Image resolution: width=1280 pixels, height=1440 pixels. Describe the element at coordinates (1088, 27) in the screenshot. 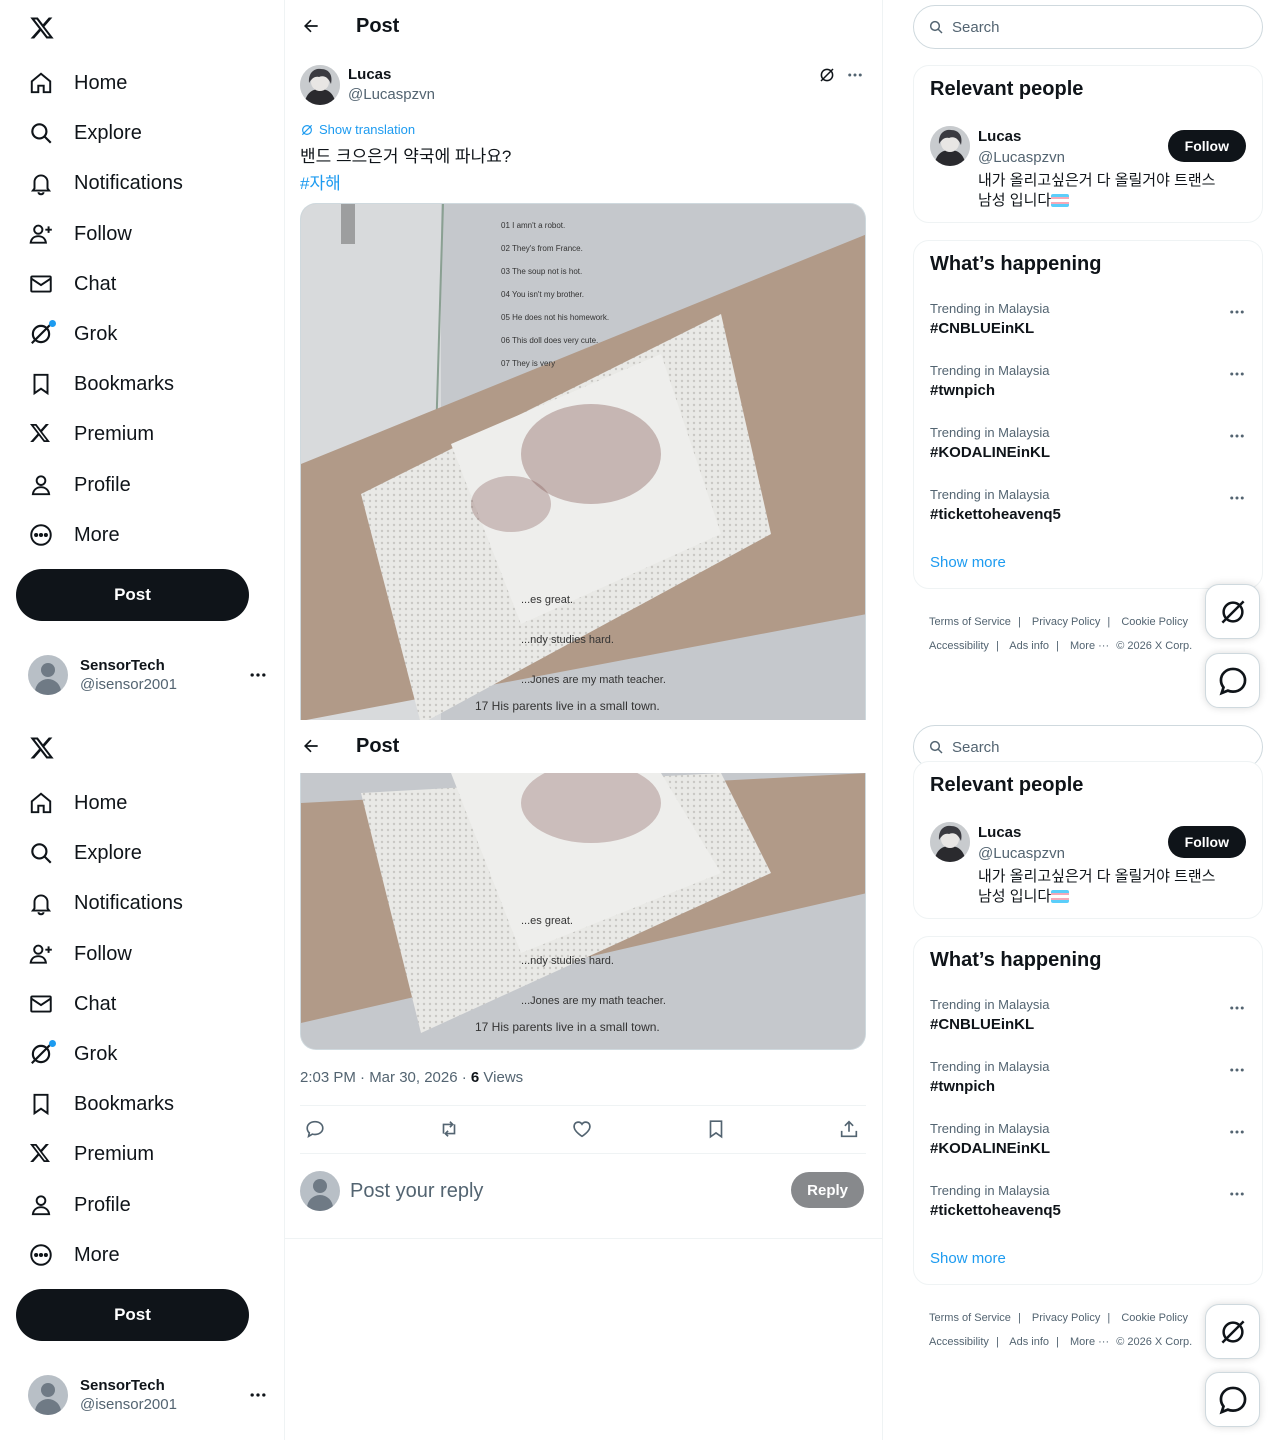

I see `search-input: Search` at that location.